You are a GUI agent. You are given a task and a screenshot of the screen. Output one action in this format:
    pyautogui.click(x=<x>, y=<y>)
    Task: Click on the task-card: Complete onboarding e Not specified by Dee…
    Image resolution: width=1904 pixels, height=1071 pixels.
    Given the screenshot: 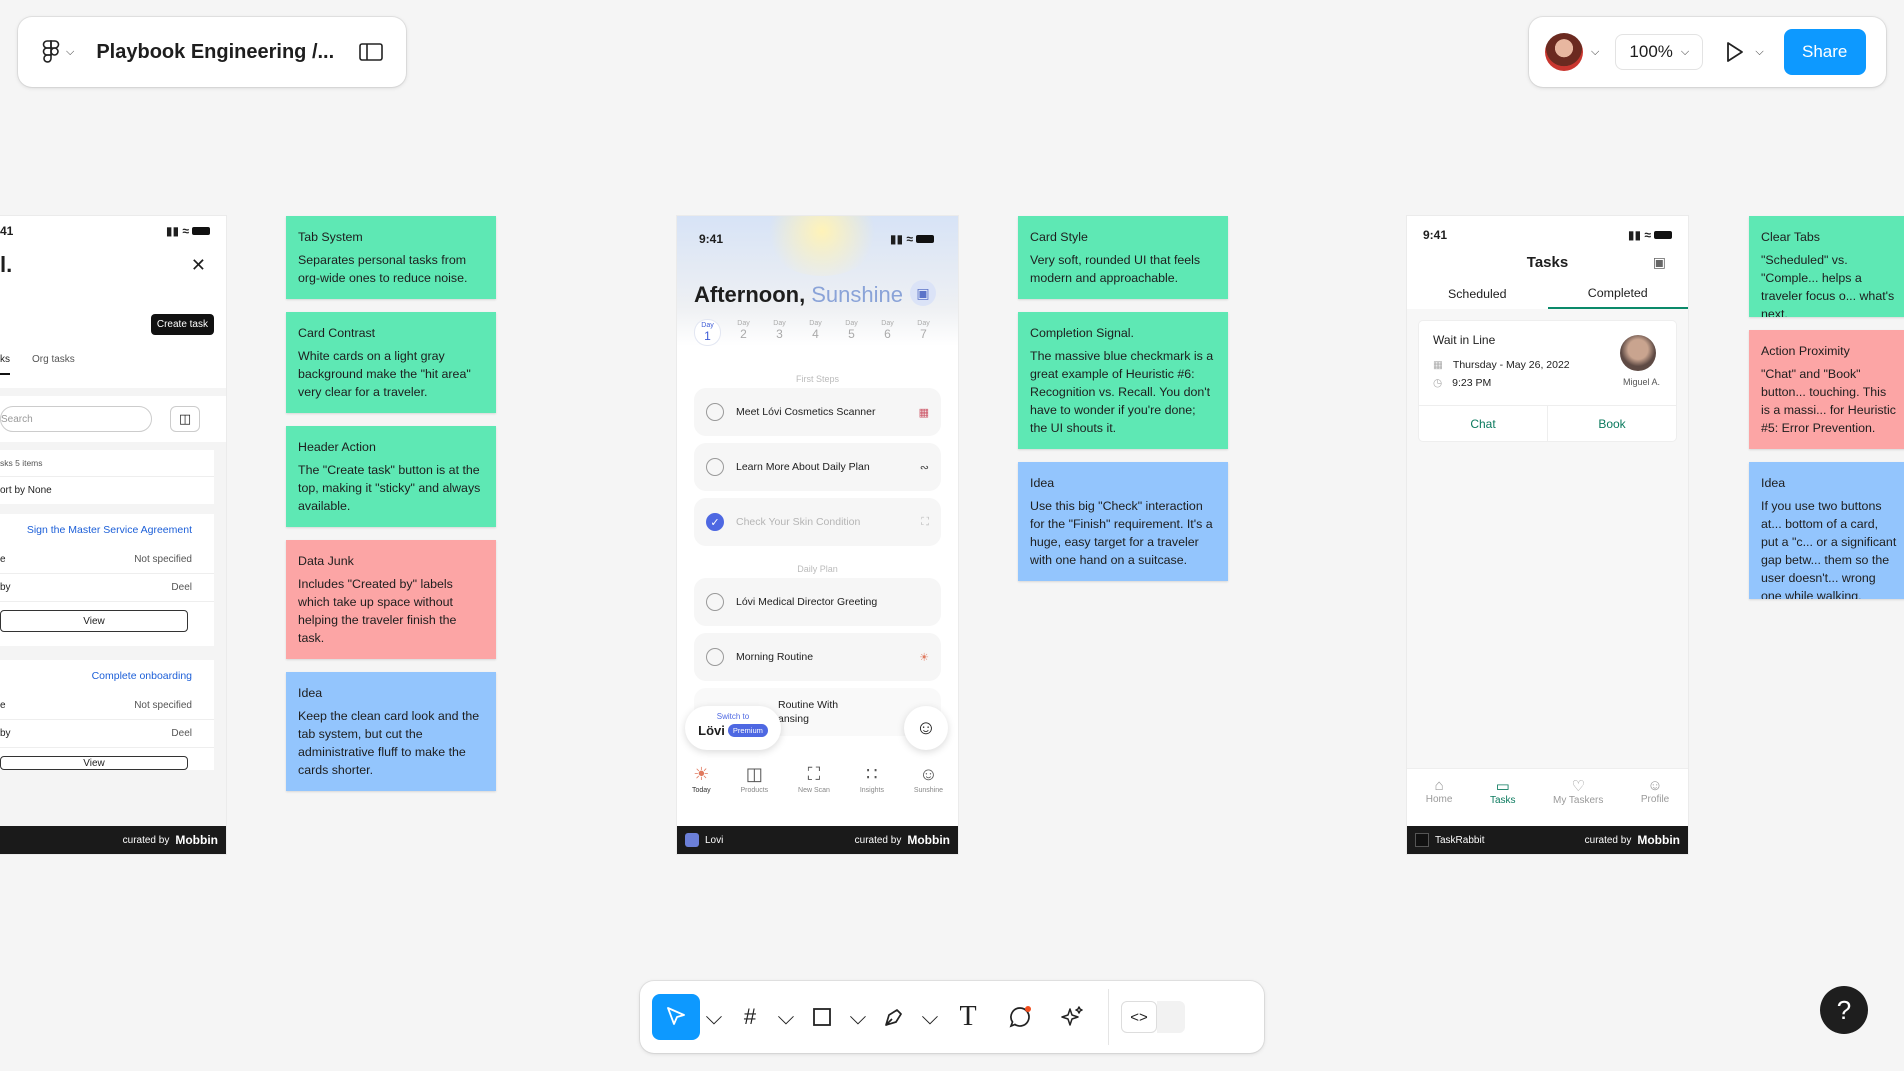 What is the action you would take?
    pyautogui.click(x=107, y=715)
    